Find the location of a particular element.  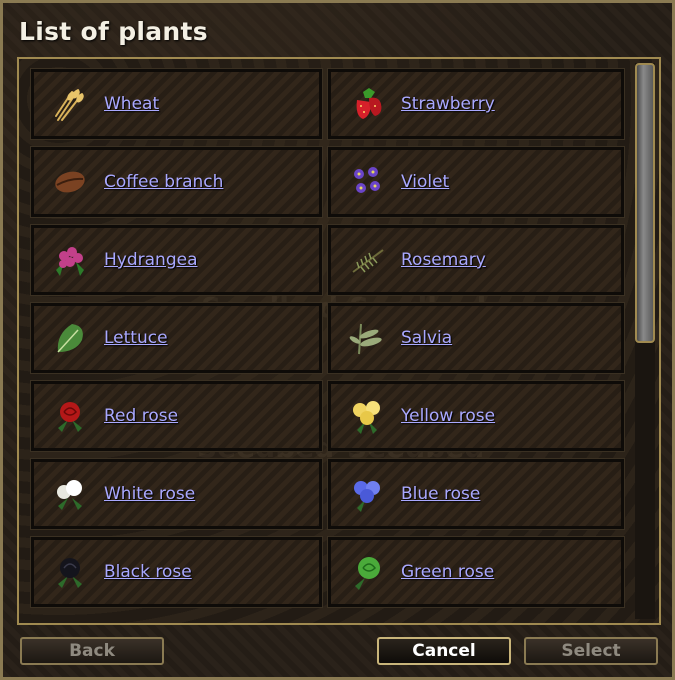

plant-item-salvia: Salvia is located at coordinates (476, 338).